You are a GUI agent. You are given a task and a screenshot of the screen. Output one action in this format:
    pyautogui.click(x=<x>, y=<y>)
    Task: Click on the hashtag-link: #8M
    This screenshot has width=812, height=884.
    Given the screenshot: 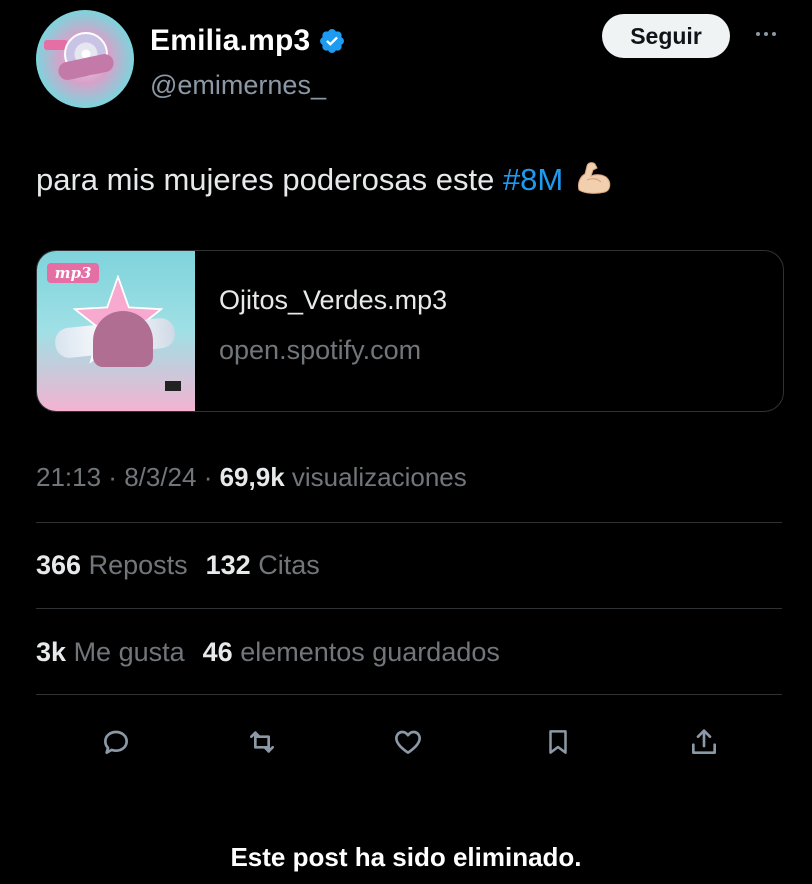 What is the action you would take?
    pyautogui.click(x=533, y=179)
    